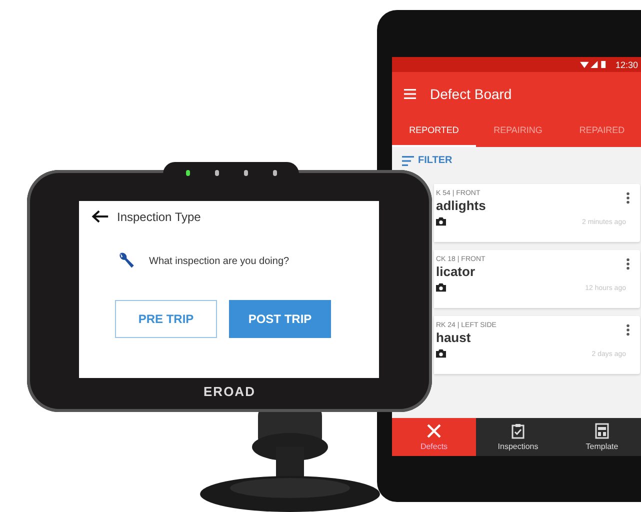 Image resolution: width=641 pixels, height=512 pixels. Describe the element at coordinates (230, 391) in the screenshot. I see `brand-logo: EROAD` at that location.